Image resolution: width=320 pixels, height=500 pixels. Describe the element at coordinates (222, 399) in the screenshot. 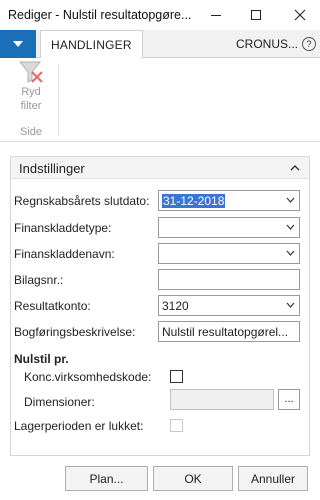

I see `dimensions-field` at that location.